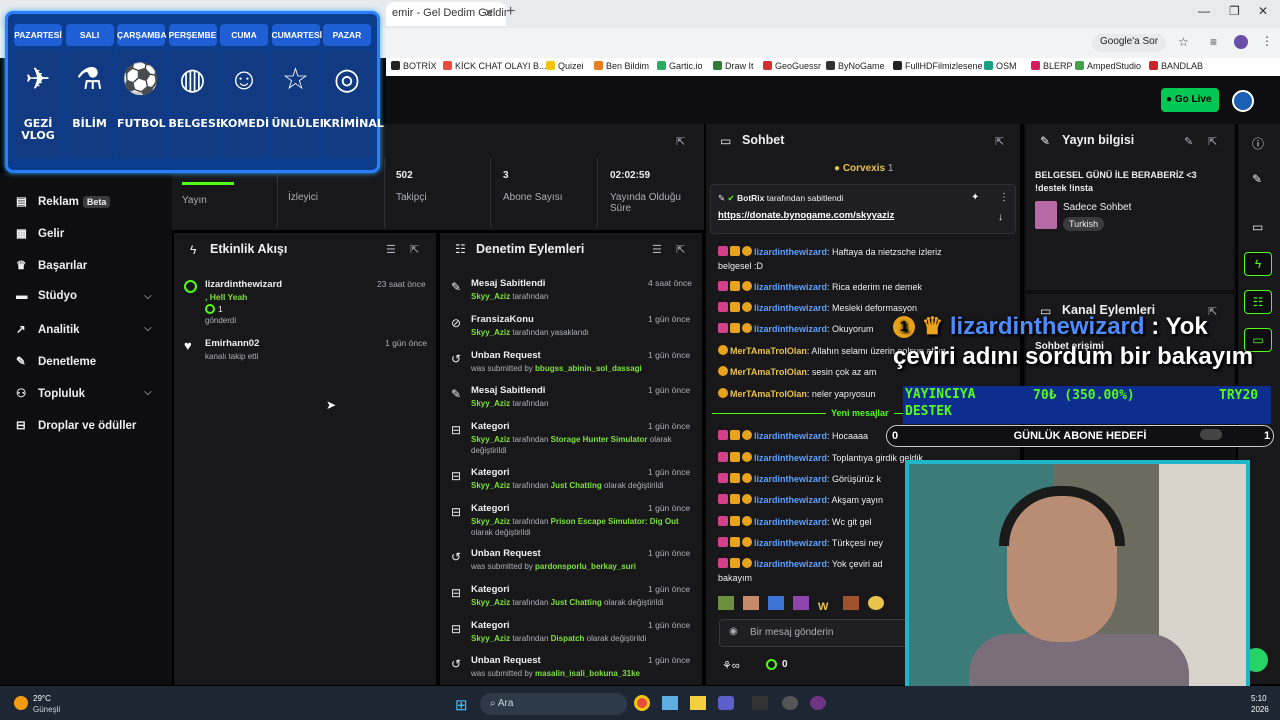  I want to click on reading-list-icon: ≡, so click(1213, 42).